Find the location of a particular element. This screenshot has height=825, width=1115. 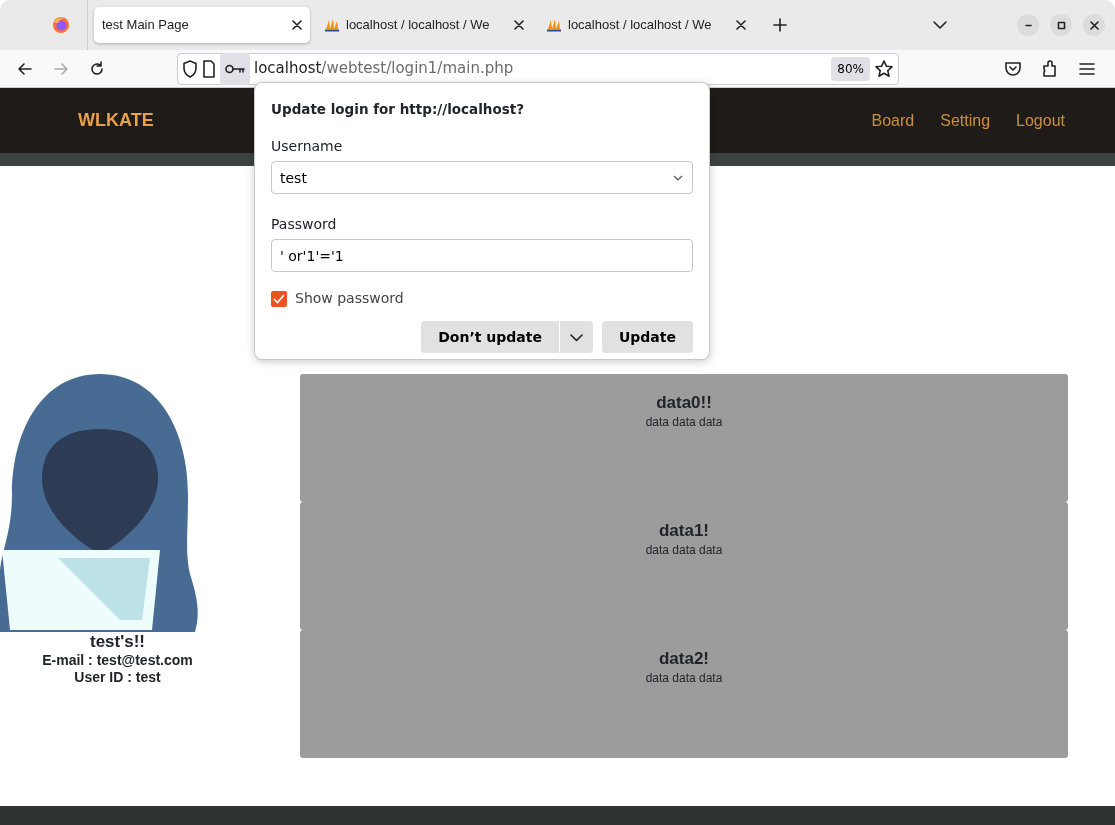

star-icon is located at coordinates (884, 68).